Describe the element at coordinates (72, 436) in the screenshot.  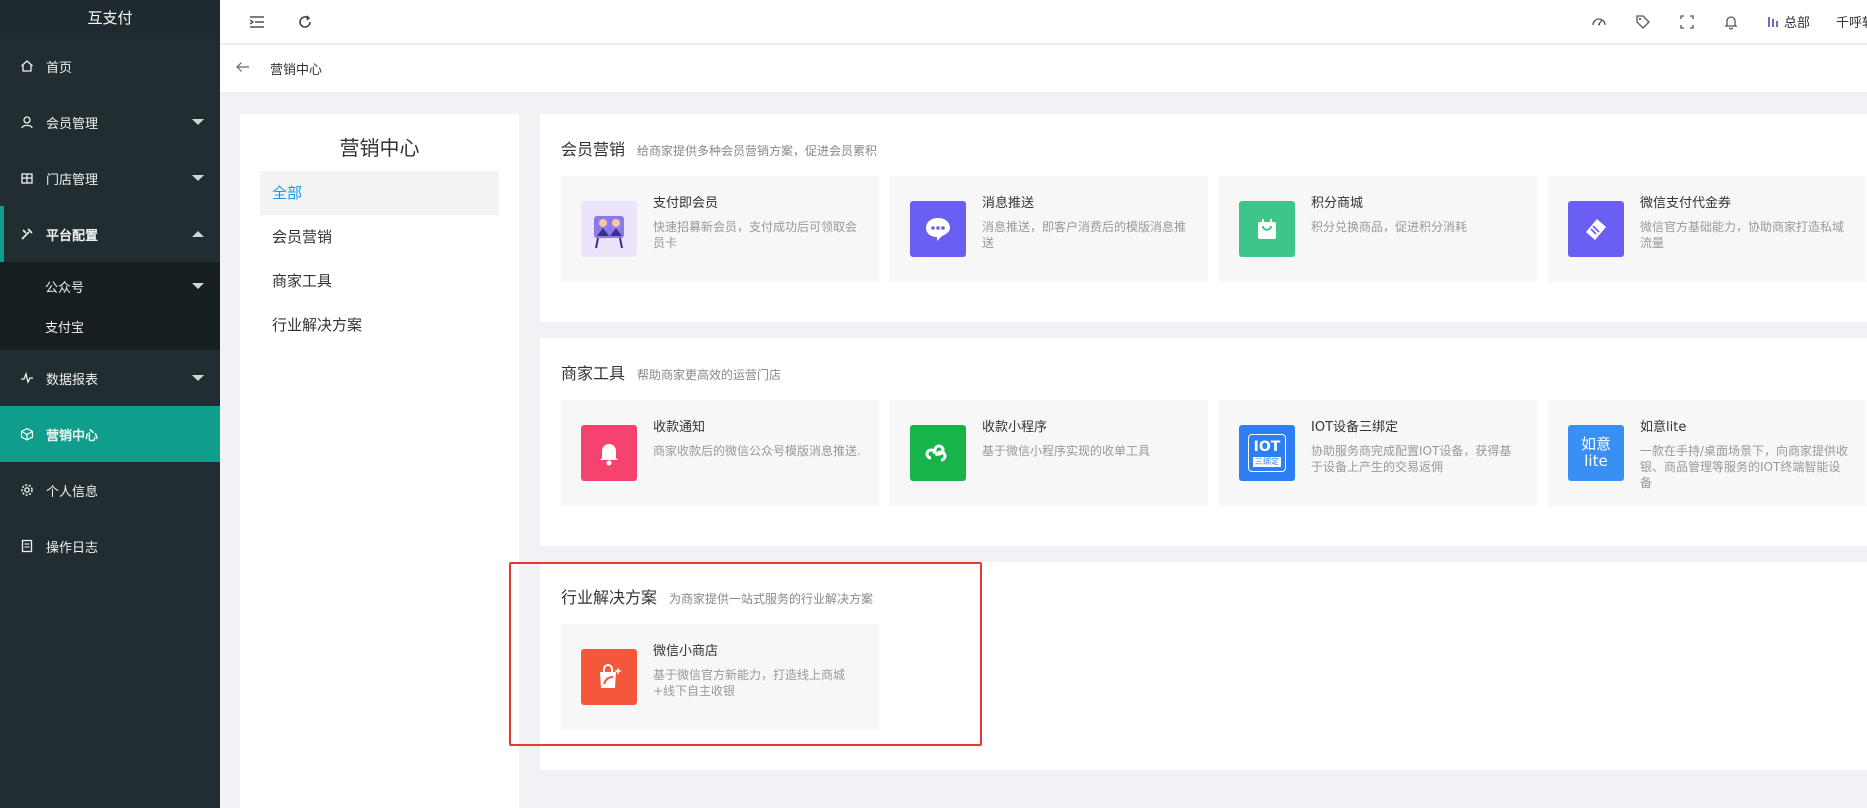
I see `sidebar-item-label: 营销中心` at that location.